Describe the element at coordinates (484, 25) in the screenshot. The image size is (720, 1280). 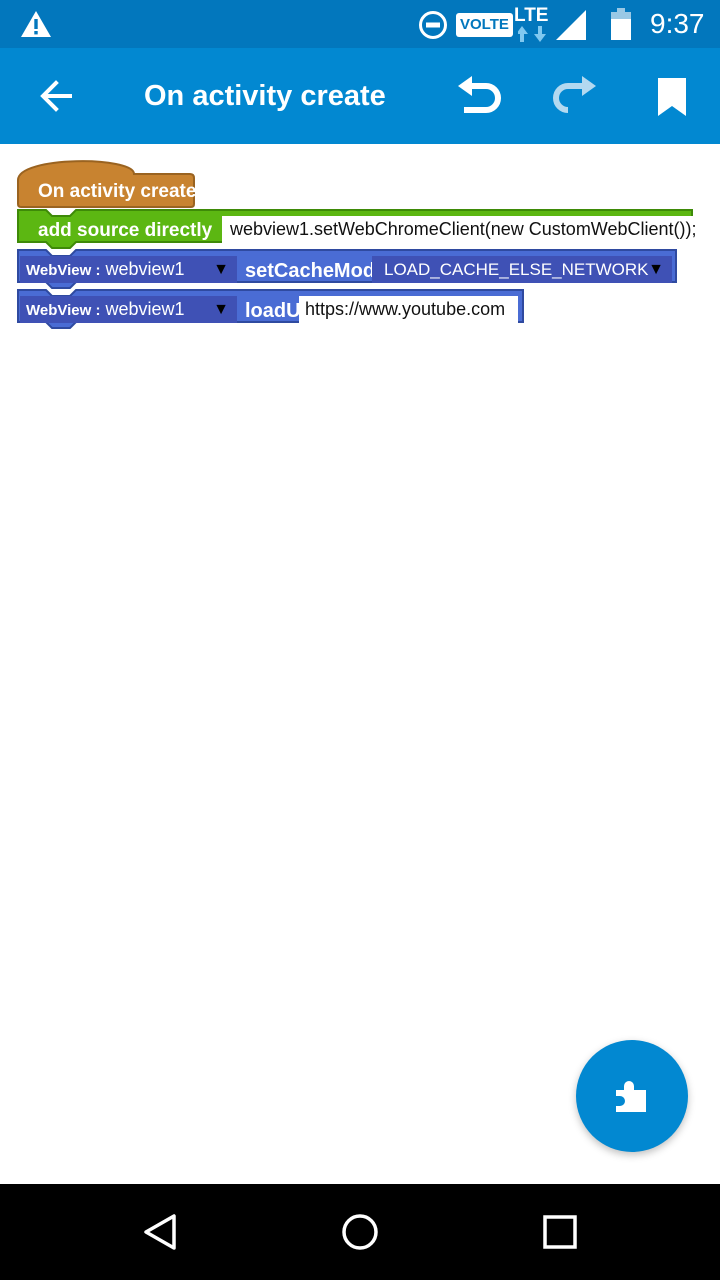
I see `volte-indicator: VOLTE` at that location.